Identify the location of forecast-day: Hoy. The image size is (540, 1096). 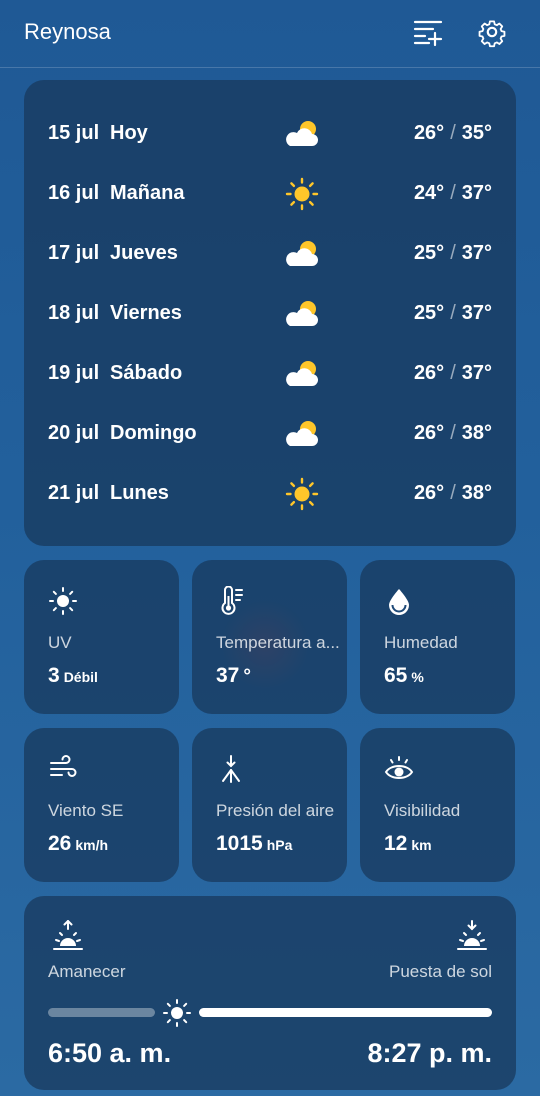
(129, 133).